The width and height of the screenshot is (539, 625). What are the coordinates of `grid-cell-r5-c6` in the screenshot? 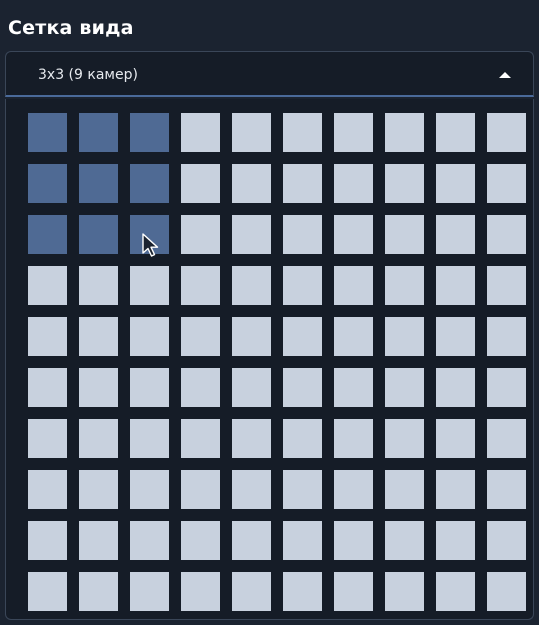 It's located at (302, 336).